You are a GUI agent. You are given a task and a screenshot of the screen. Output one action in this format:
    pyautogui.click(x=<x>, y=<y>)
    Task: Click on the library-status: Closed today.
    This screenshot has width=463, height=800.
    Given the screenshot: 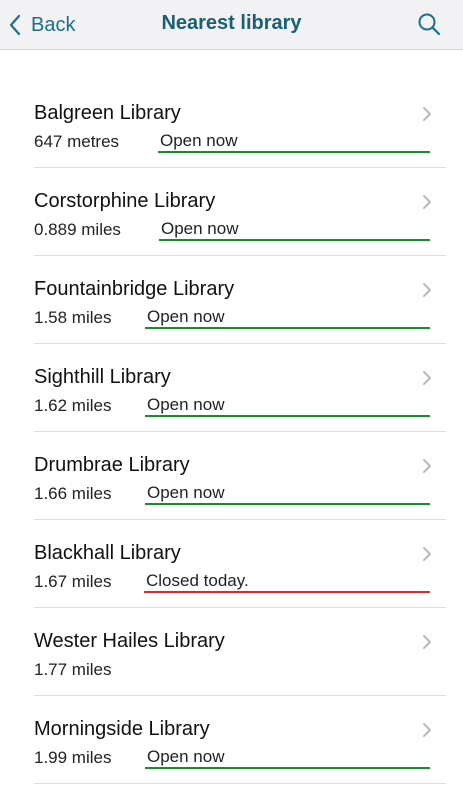 What is the action you would take?
    pyautogui.click(x=287, y=582)
    